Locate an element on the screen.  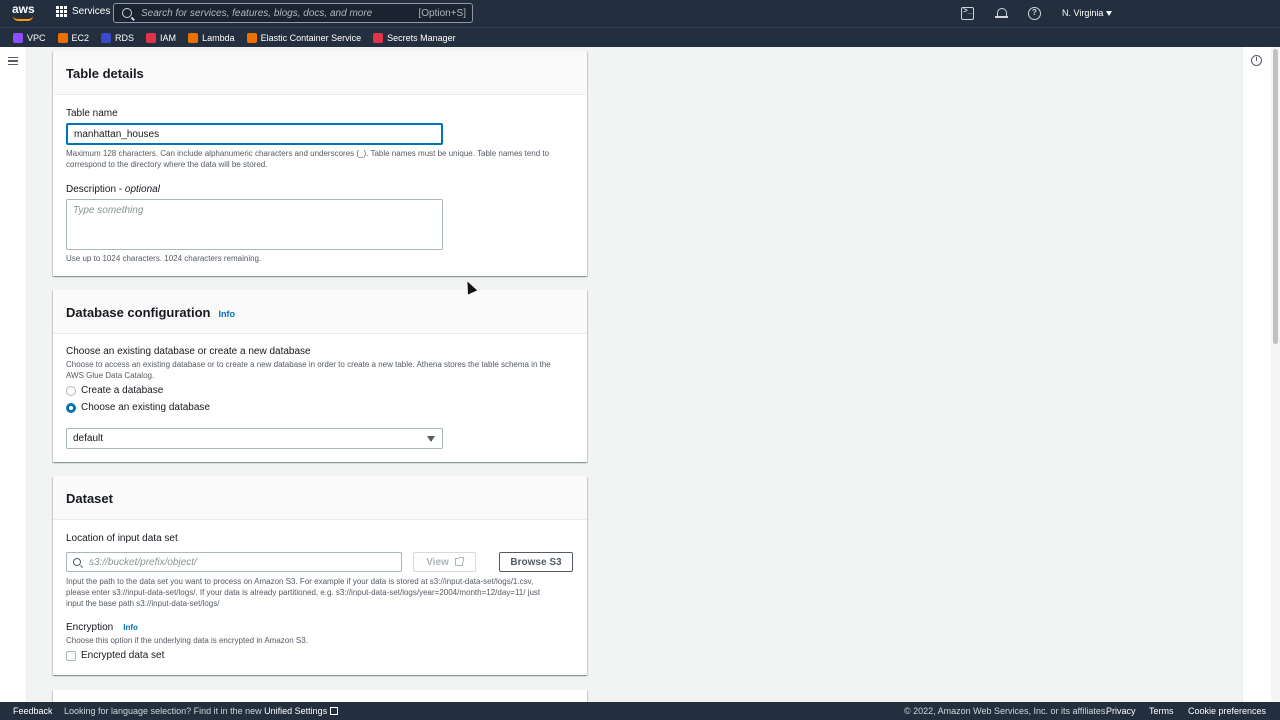
favorite-iam: IAM is located at coordinates (161, 37).